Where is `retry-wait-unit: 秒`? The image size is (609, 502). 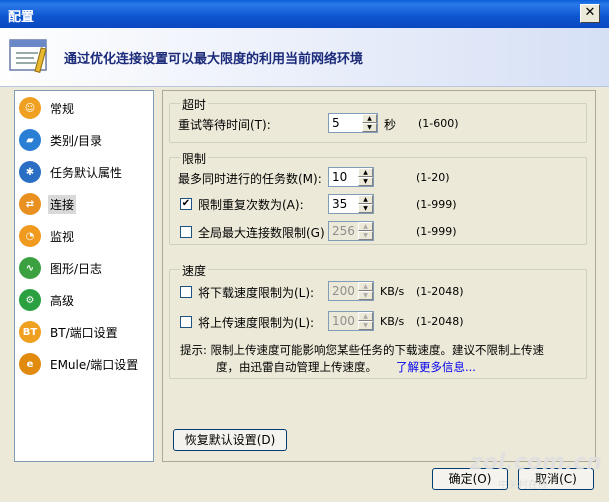
retry-wait-unit: 秒 is located at coordinates (390, 125).